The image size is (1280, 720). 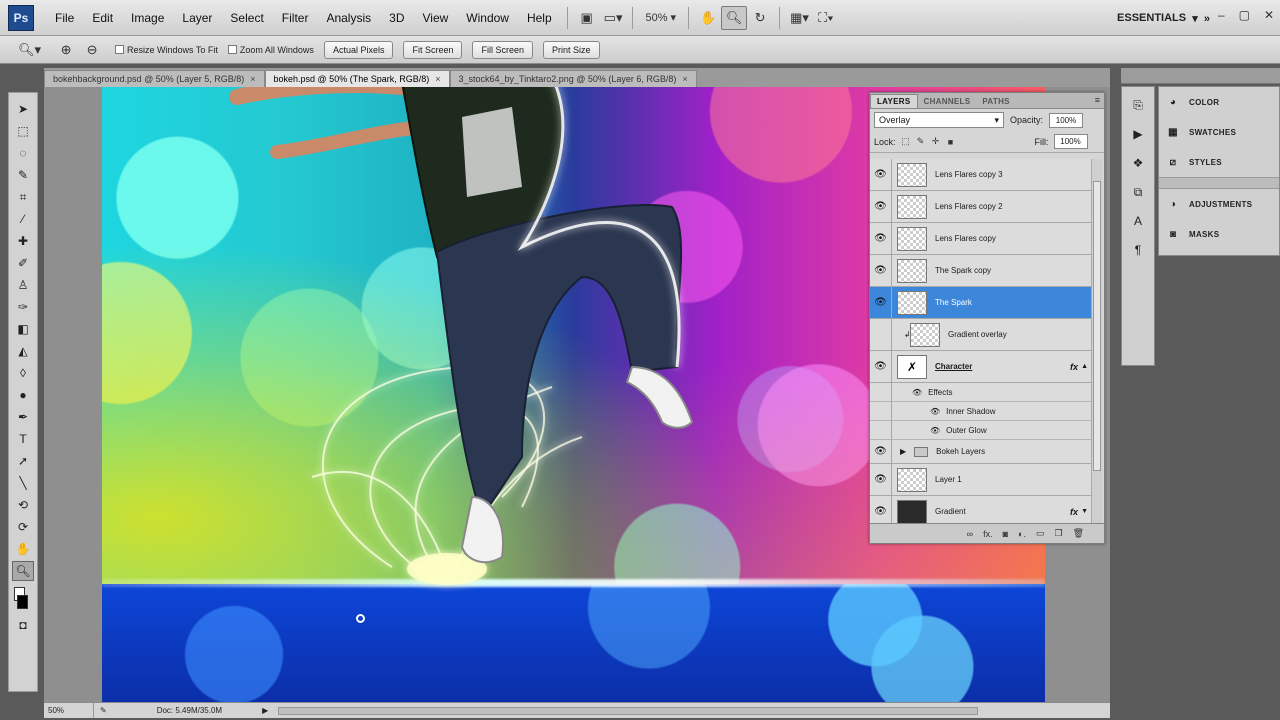 I want to click on effect-row: 👁︎ Inner Shadow, so click(x=981, y=411).